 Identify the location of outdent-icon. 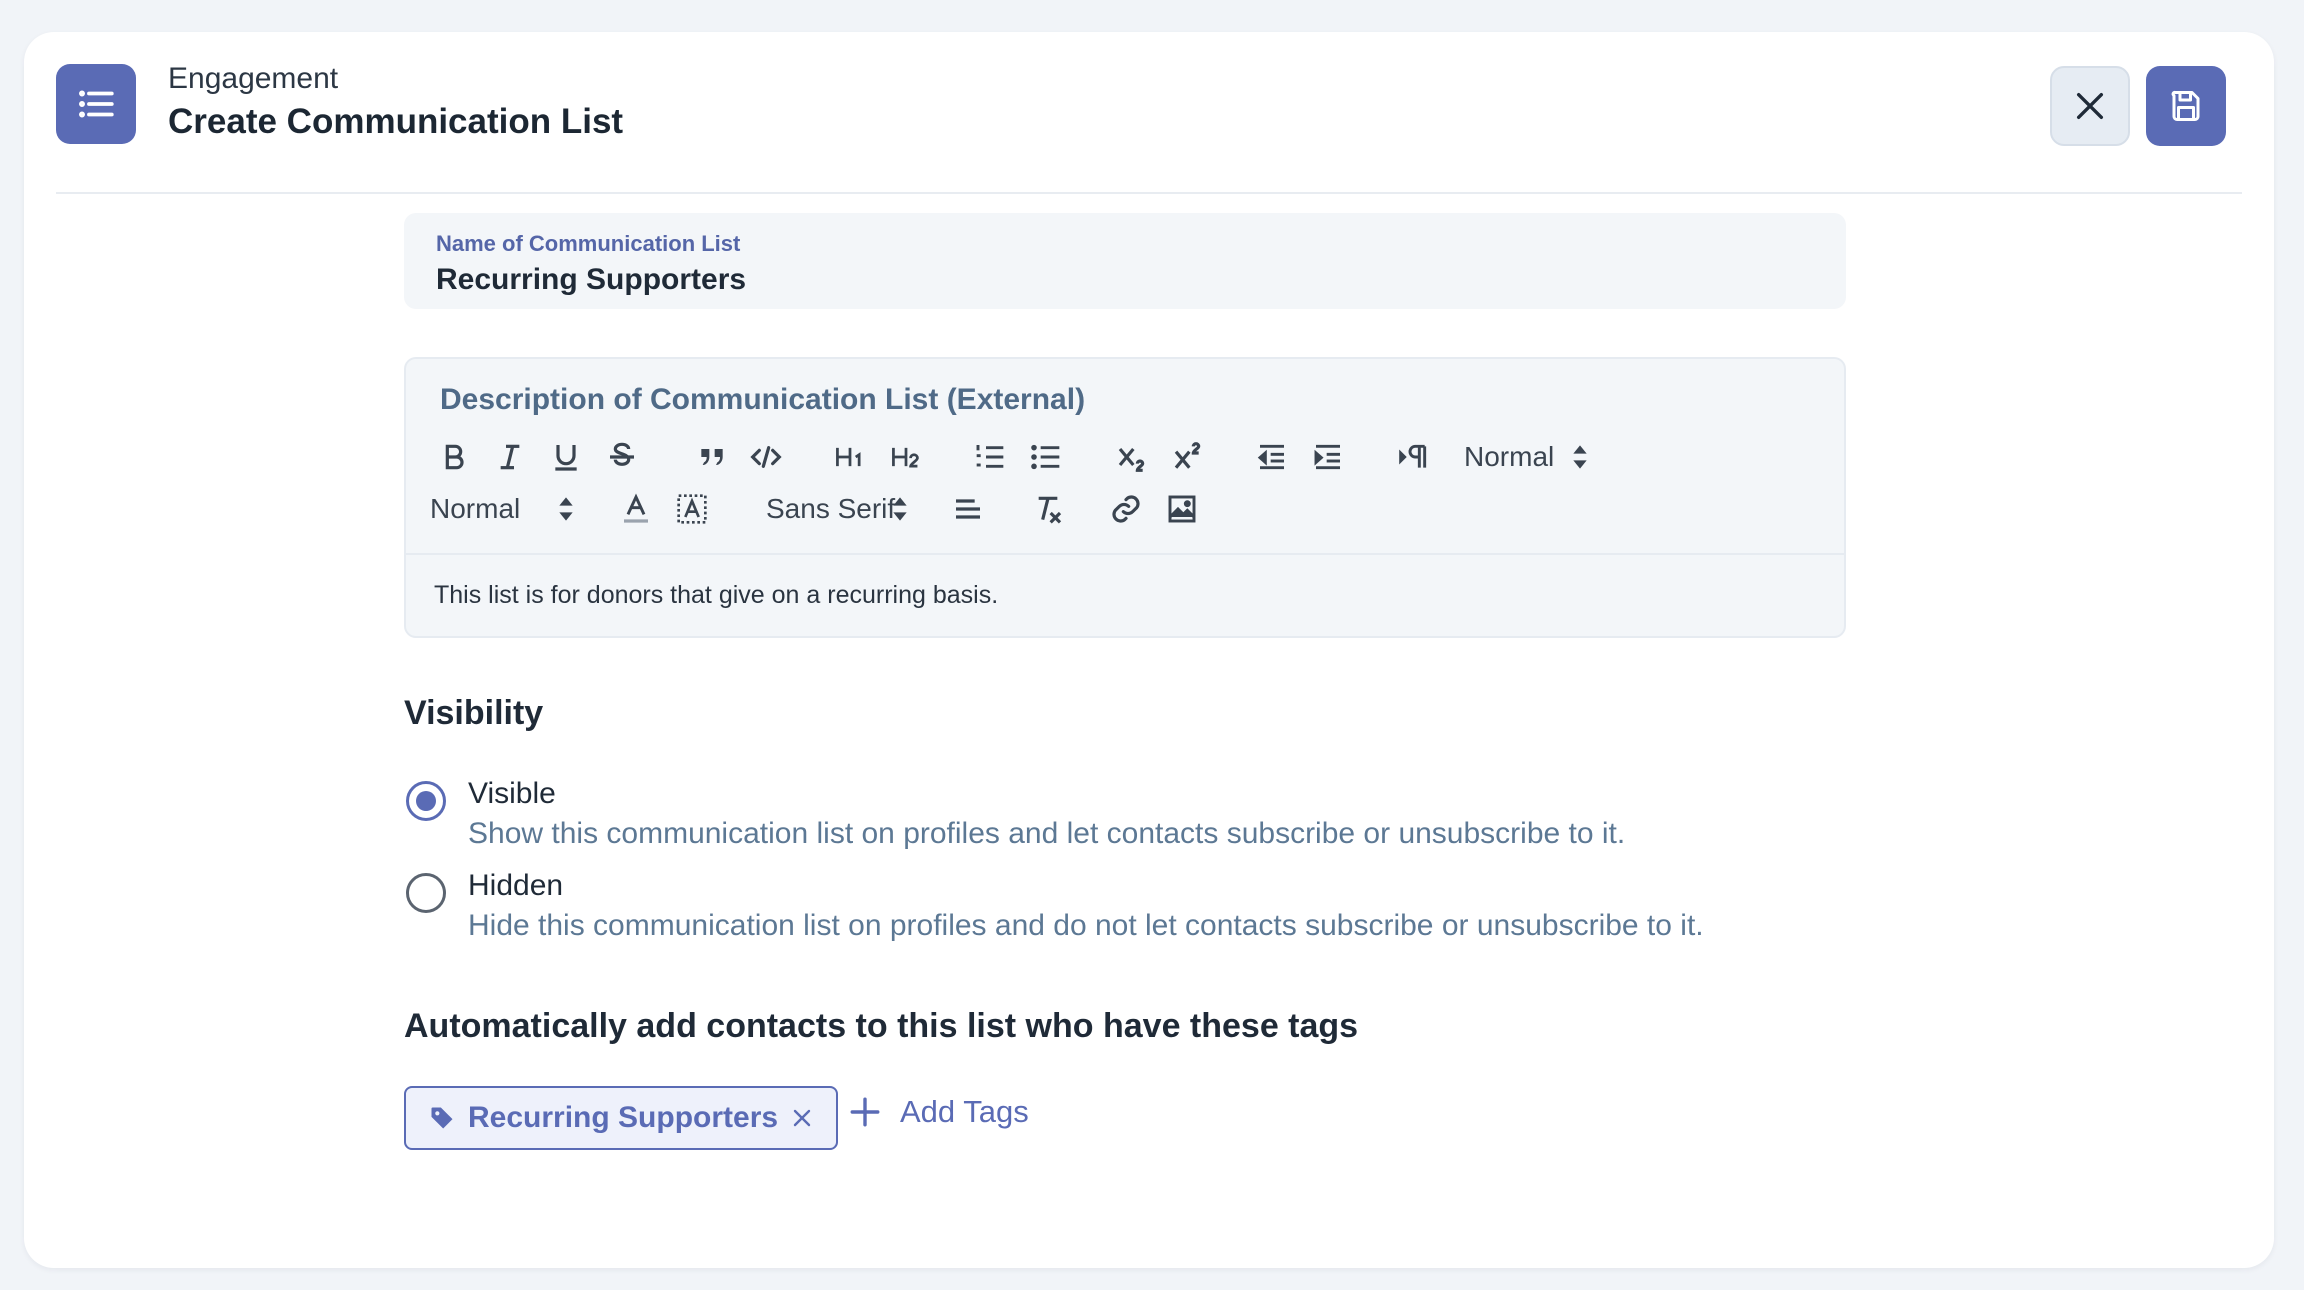
(1270, 457).